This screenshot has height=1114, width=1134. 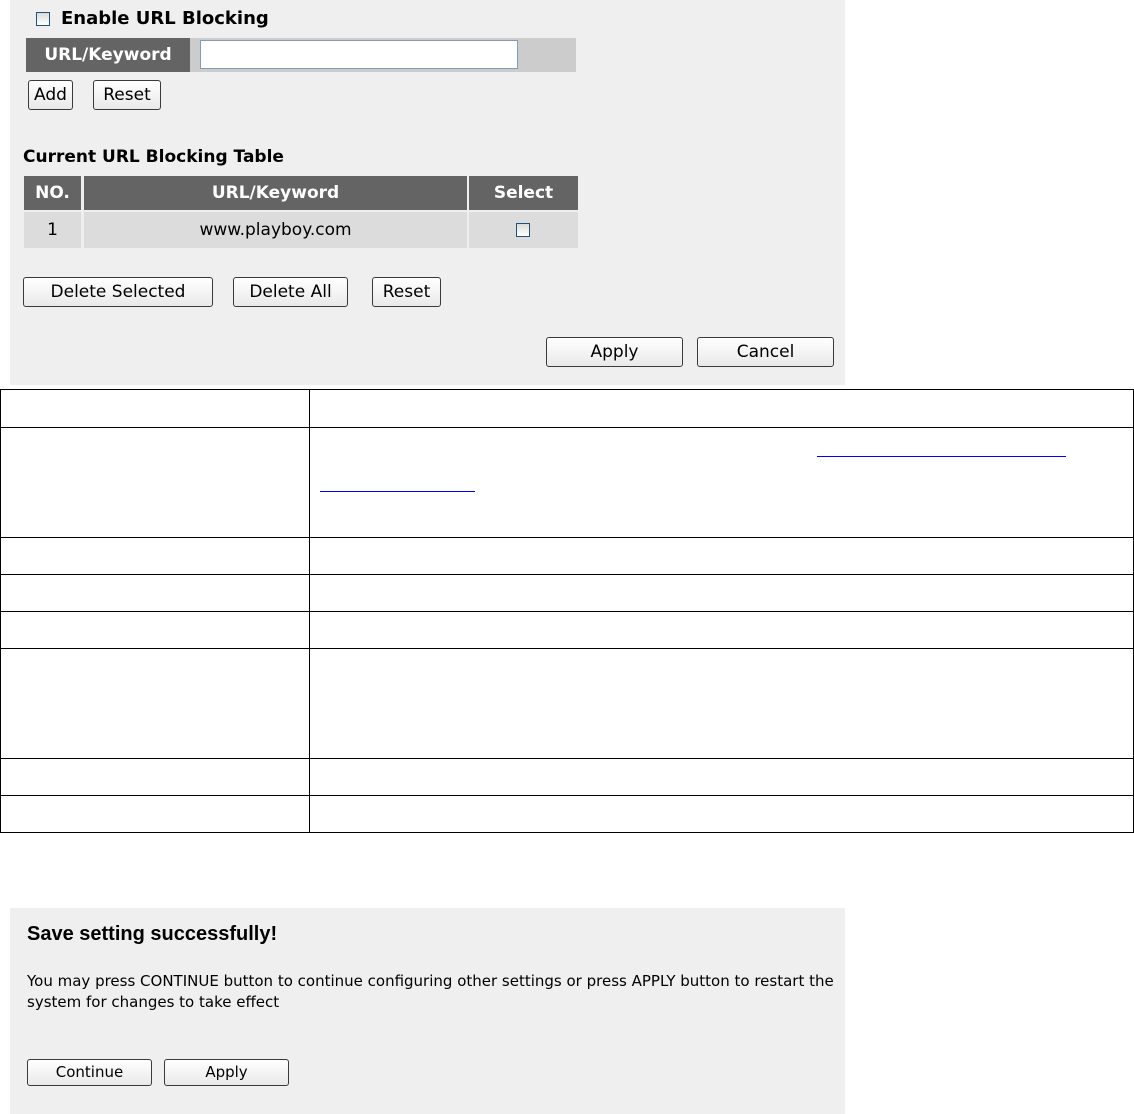 I want to click on dialog-apply-button: Apply, so click(x=226, y=1072).